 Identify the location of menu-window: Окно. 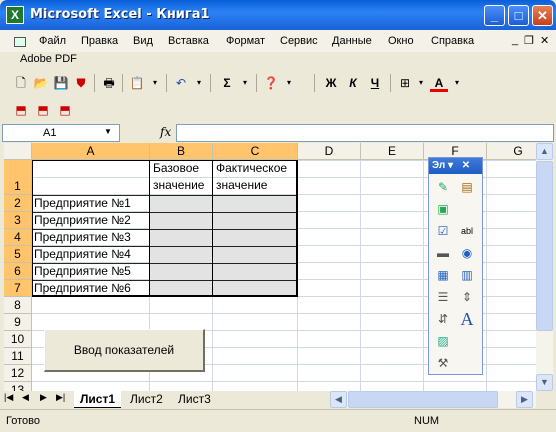
(401, 41).